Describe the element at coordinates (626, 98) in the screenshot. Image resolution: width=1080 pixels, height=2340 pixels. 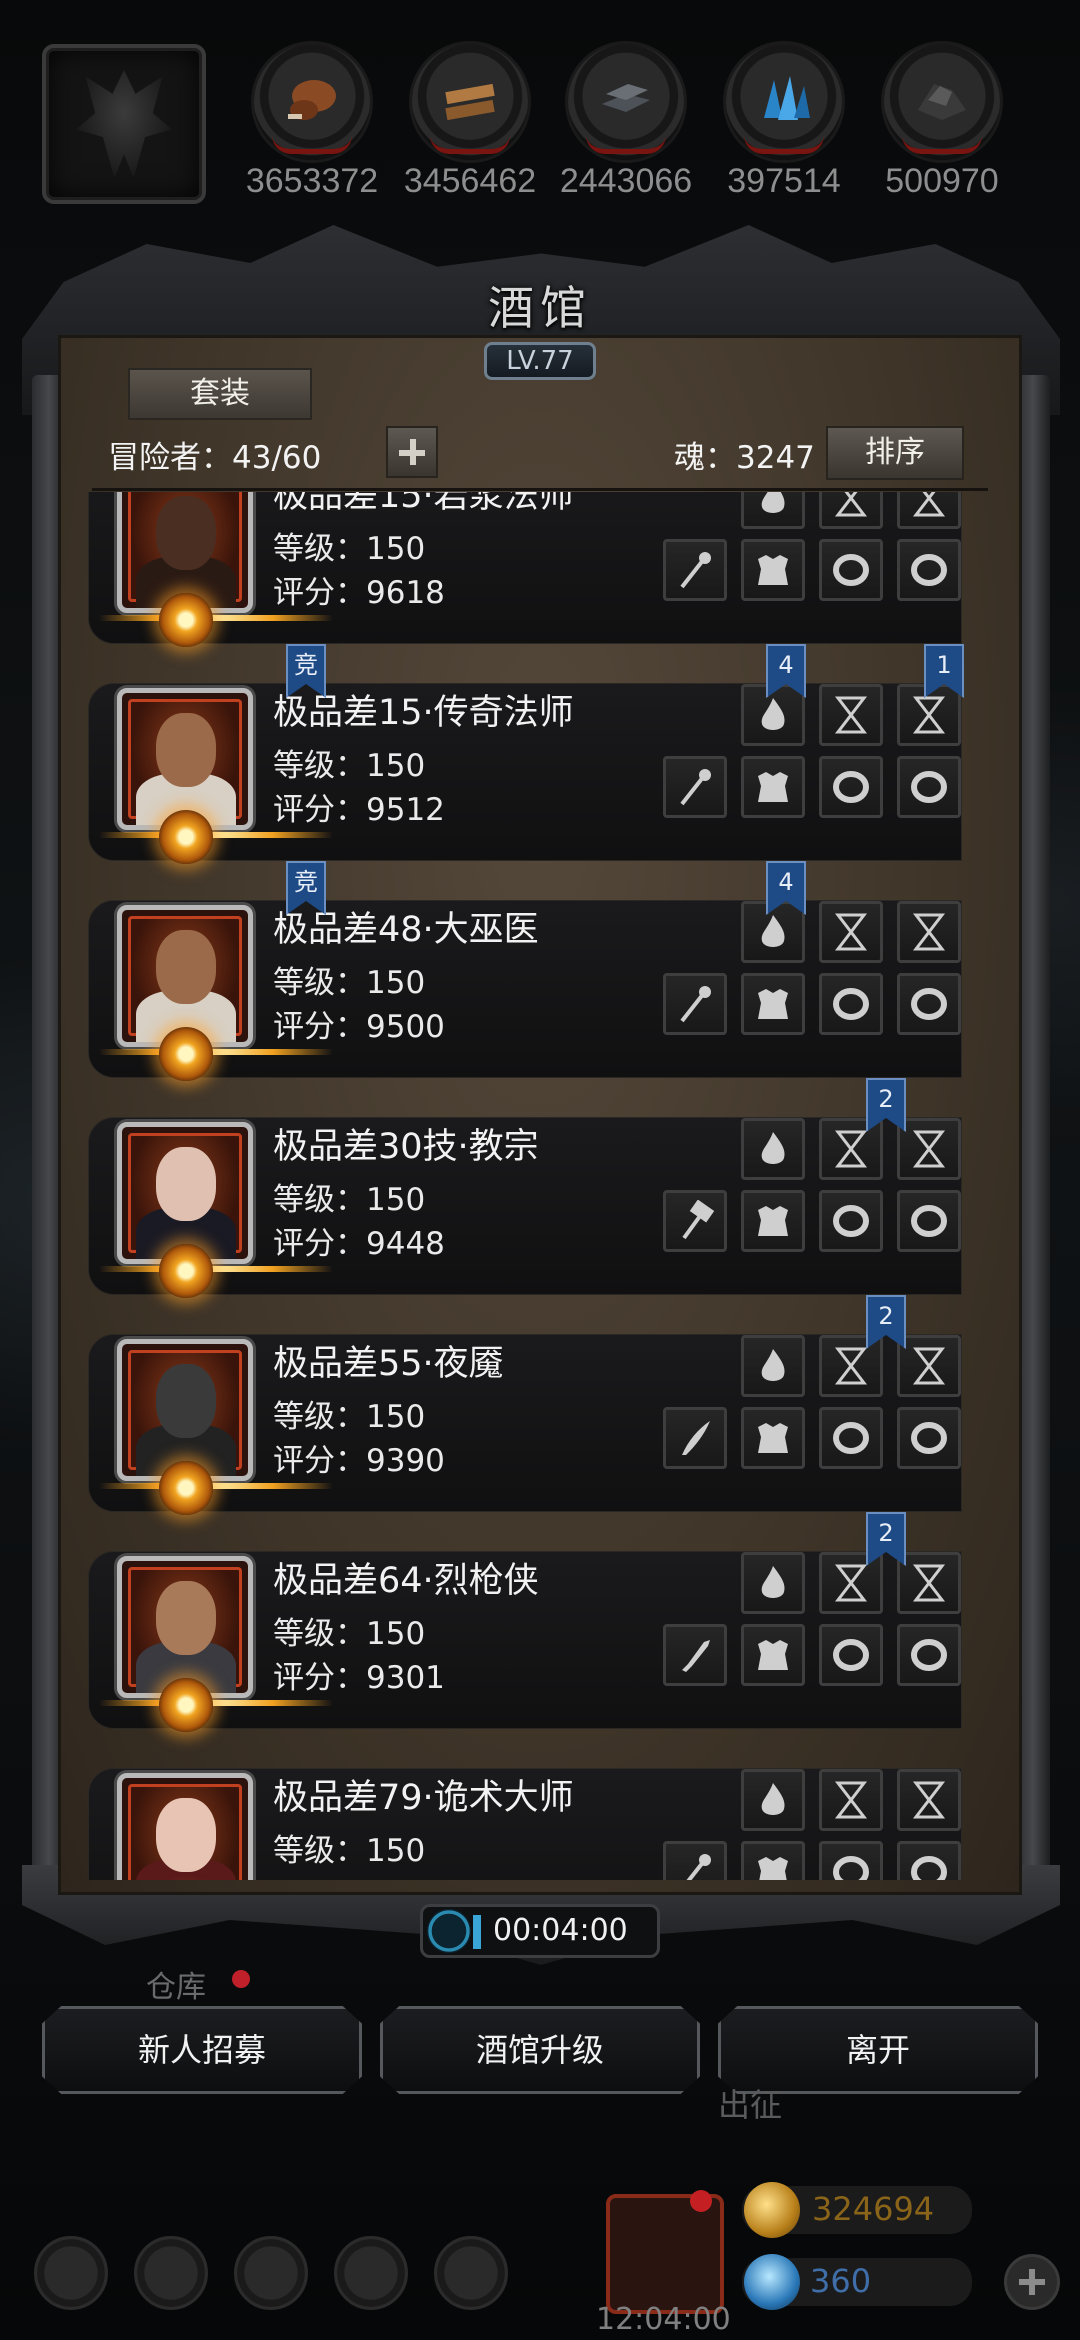
I see `iron-icon` at that location.